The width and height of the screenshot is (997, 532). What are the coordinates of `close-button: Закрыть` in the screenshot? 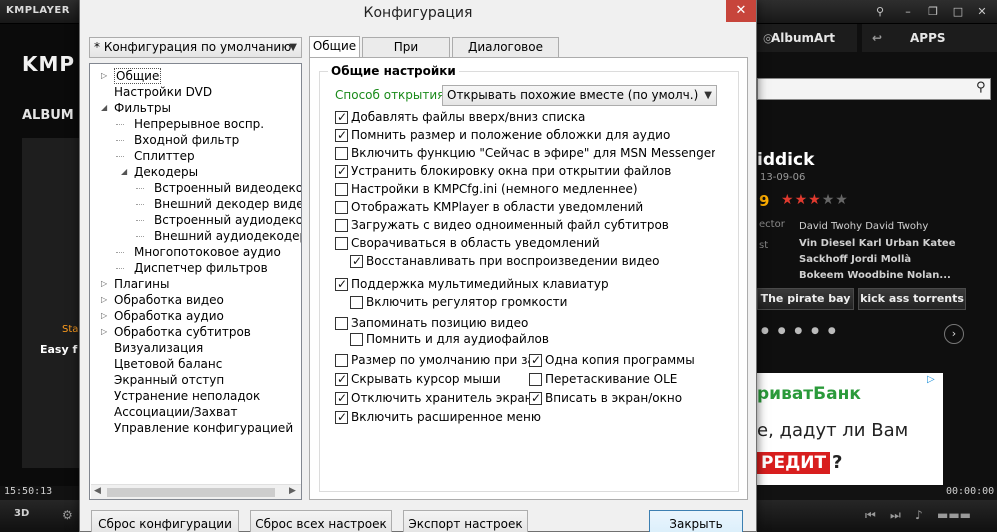 It's located at (696, 521).